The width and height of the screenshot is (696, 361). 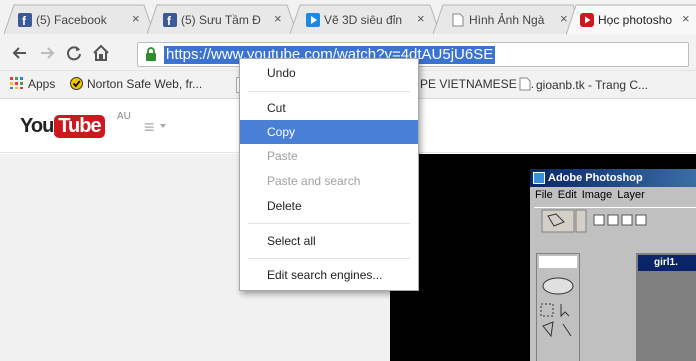 What do you see at coordinates (329, 156) in the screenshot?
I see `menu-item-paste: Paste` at bounding box center [329, 156].